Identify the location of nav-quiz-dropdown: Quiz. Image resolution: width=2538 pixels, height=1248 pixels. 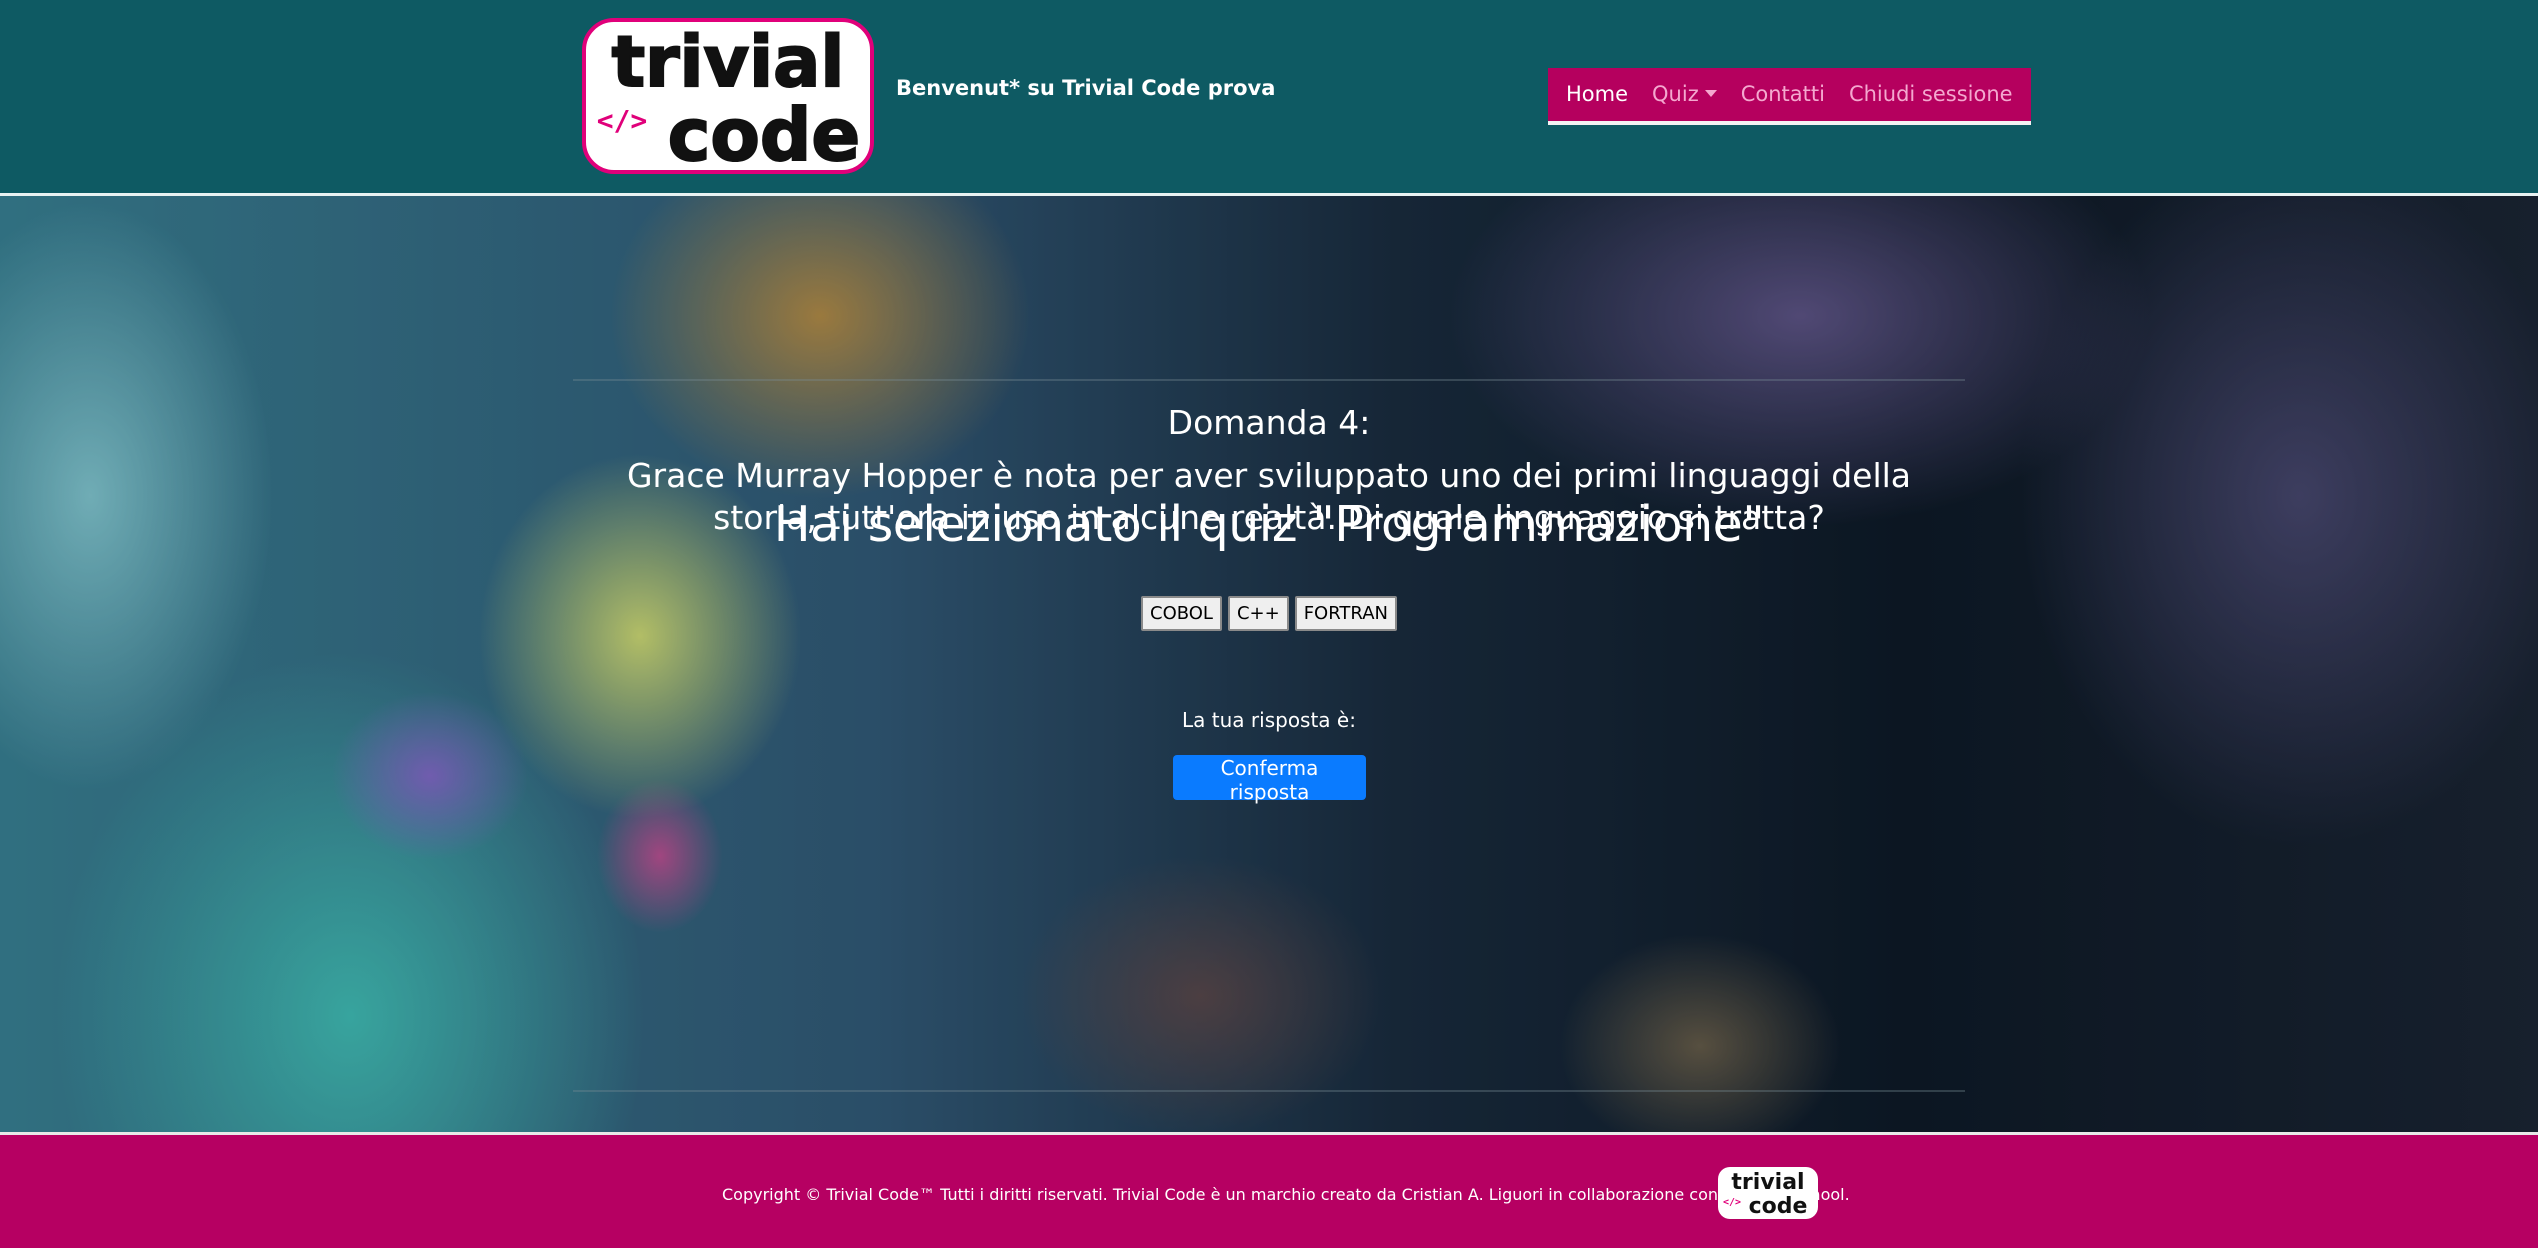
(1684, 94).